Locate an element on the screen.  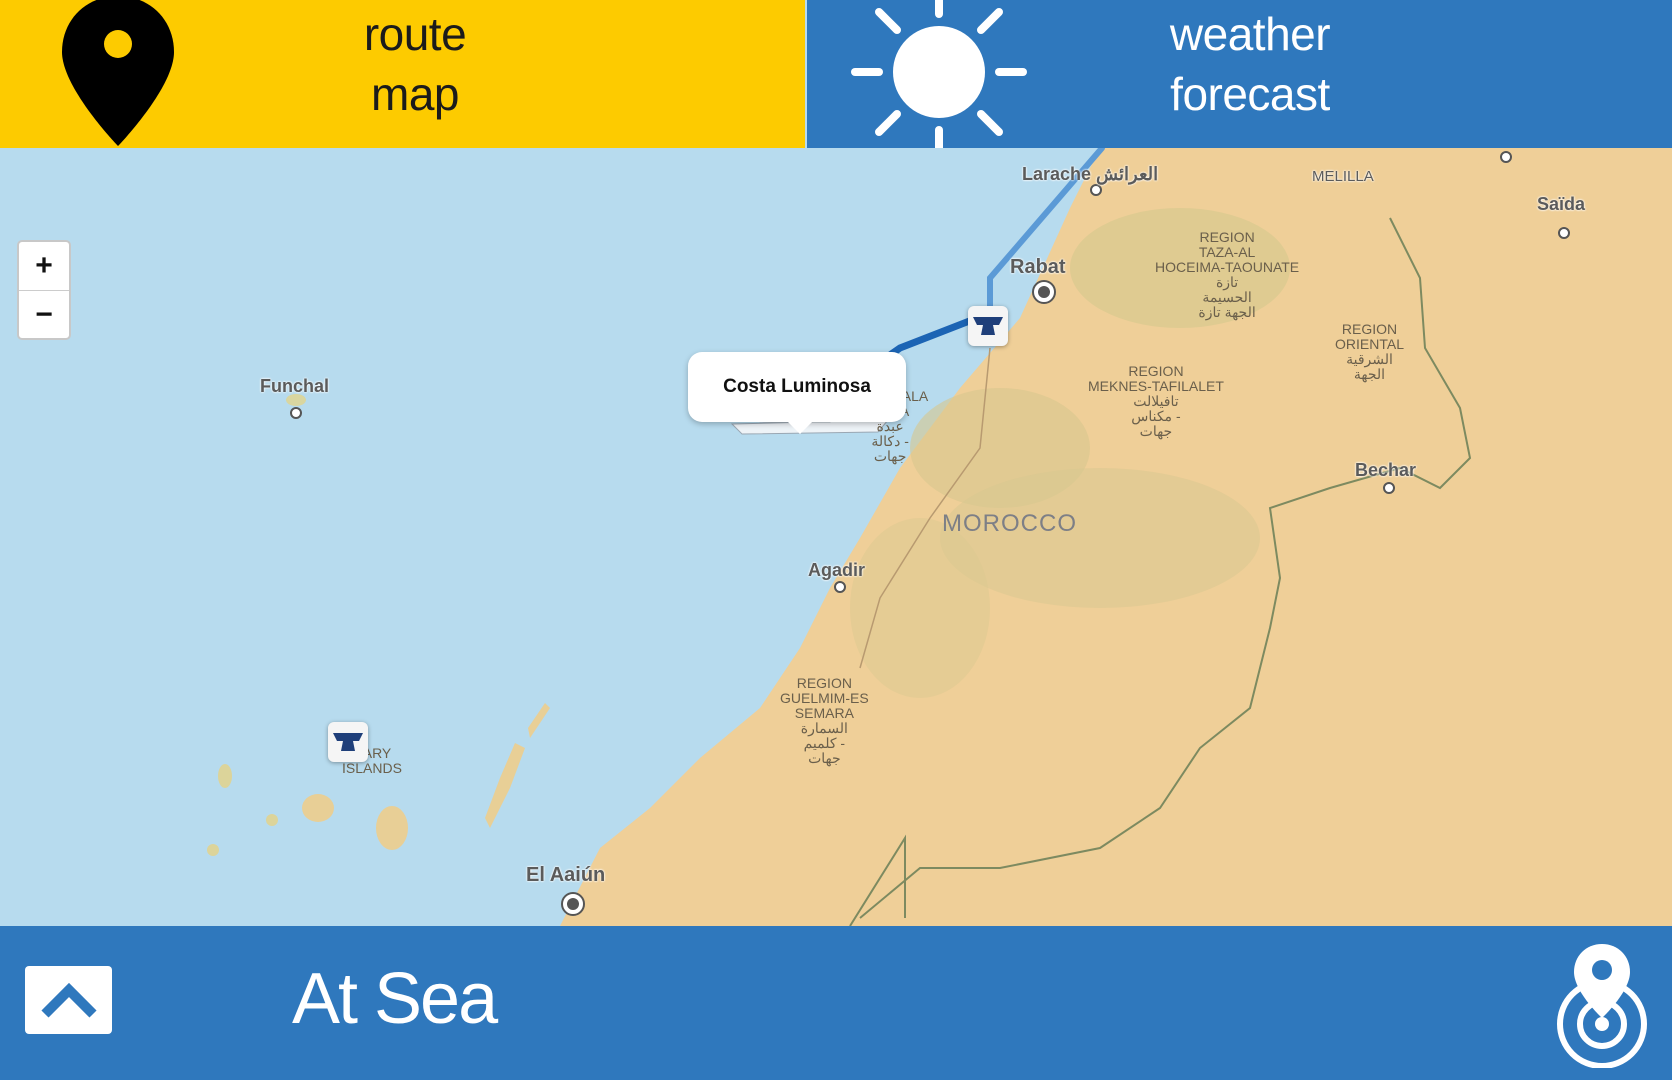
city-melilla: MELILLA is located at coordinates (1343, 176).